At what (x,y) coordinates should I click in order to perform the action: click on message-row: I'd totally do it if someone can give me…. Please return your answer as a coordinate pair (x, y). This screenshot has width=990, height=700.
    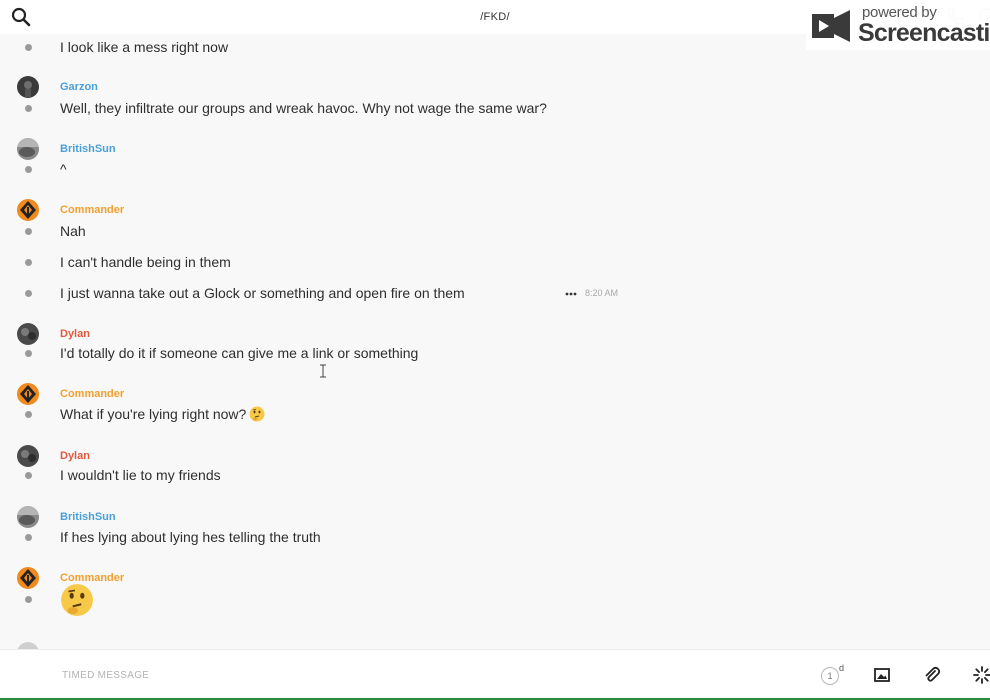
    Looking at the image, I should click on (495, 354).